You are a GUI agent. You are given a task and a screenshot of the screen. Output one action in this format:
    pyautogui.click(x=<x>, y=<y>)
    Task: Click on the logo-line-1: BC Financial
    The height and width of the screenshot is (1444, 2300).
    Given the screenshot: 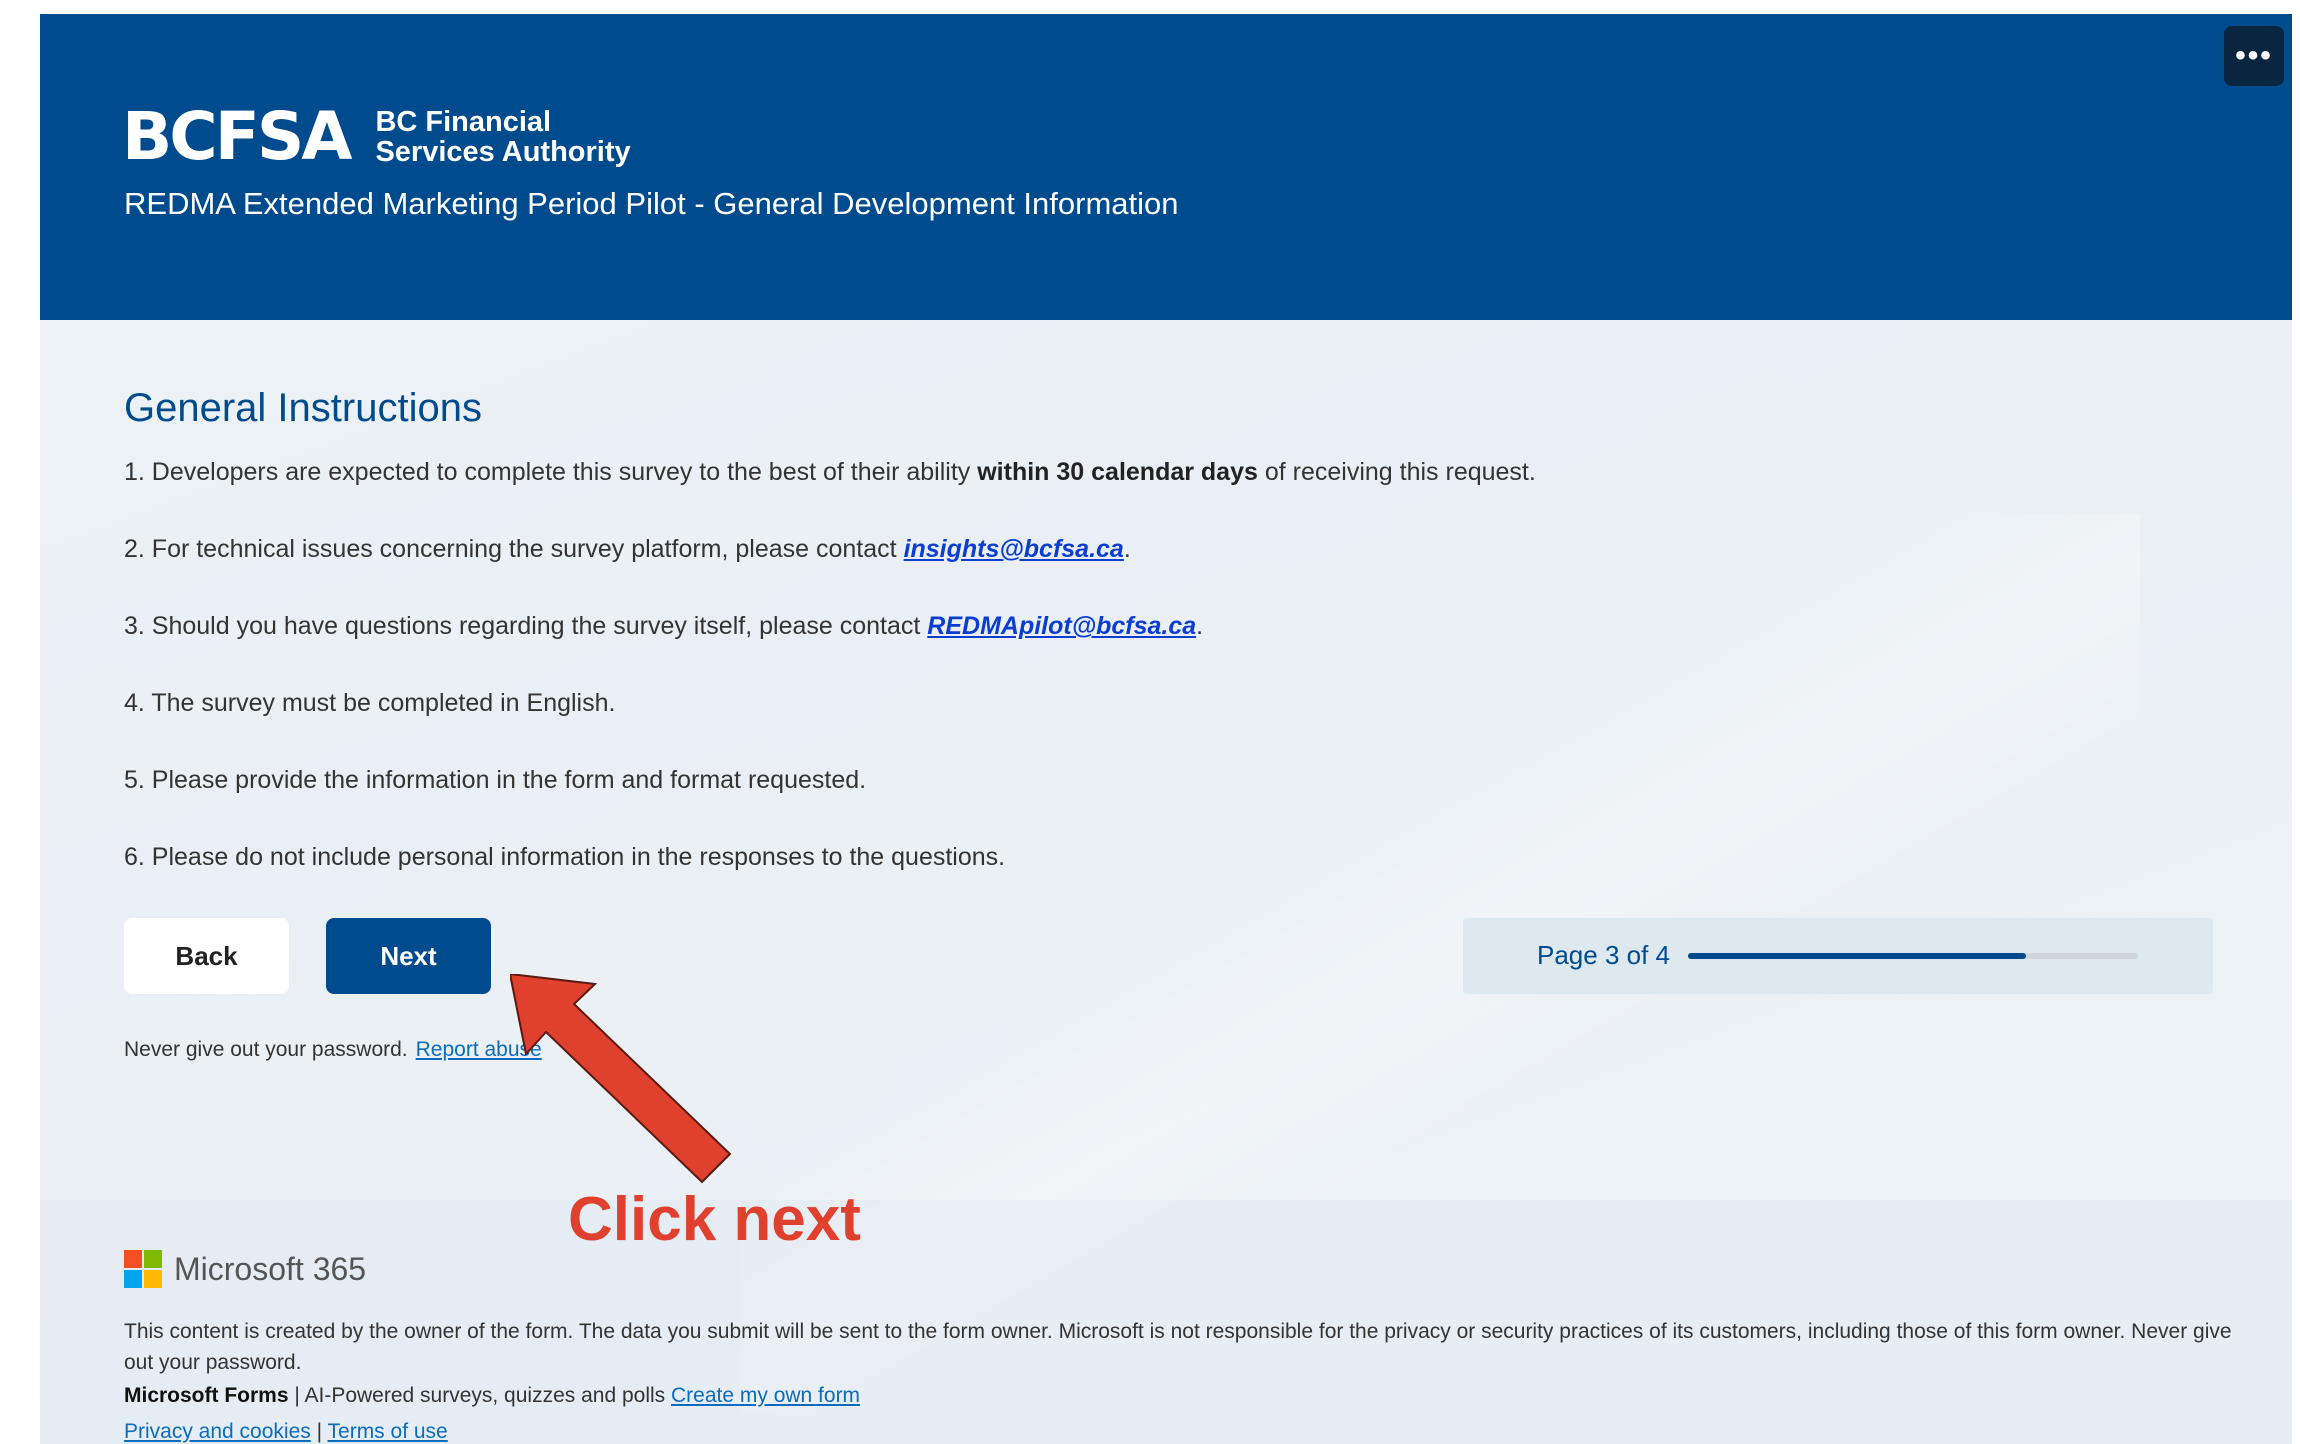 What is the action you would take?
    pyautogui.click(x=463, y=122)
    